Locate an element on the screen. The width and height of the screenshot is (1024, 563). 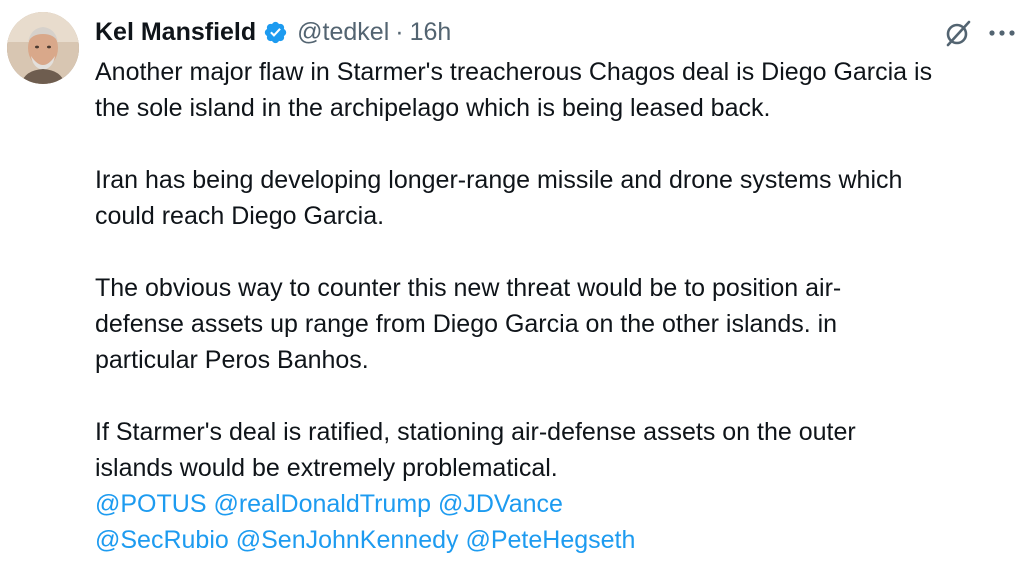
mention-line: @SecRubio @SenJohnKennedy @PeteHegseth is located at coordinates (547, 540).